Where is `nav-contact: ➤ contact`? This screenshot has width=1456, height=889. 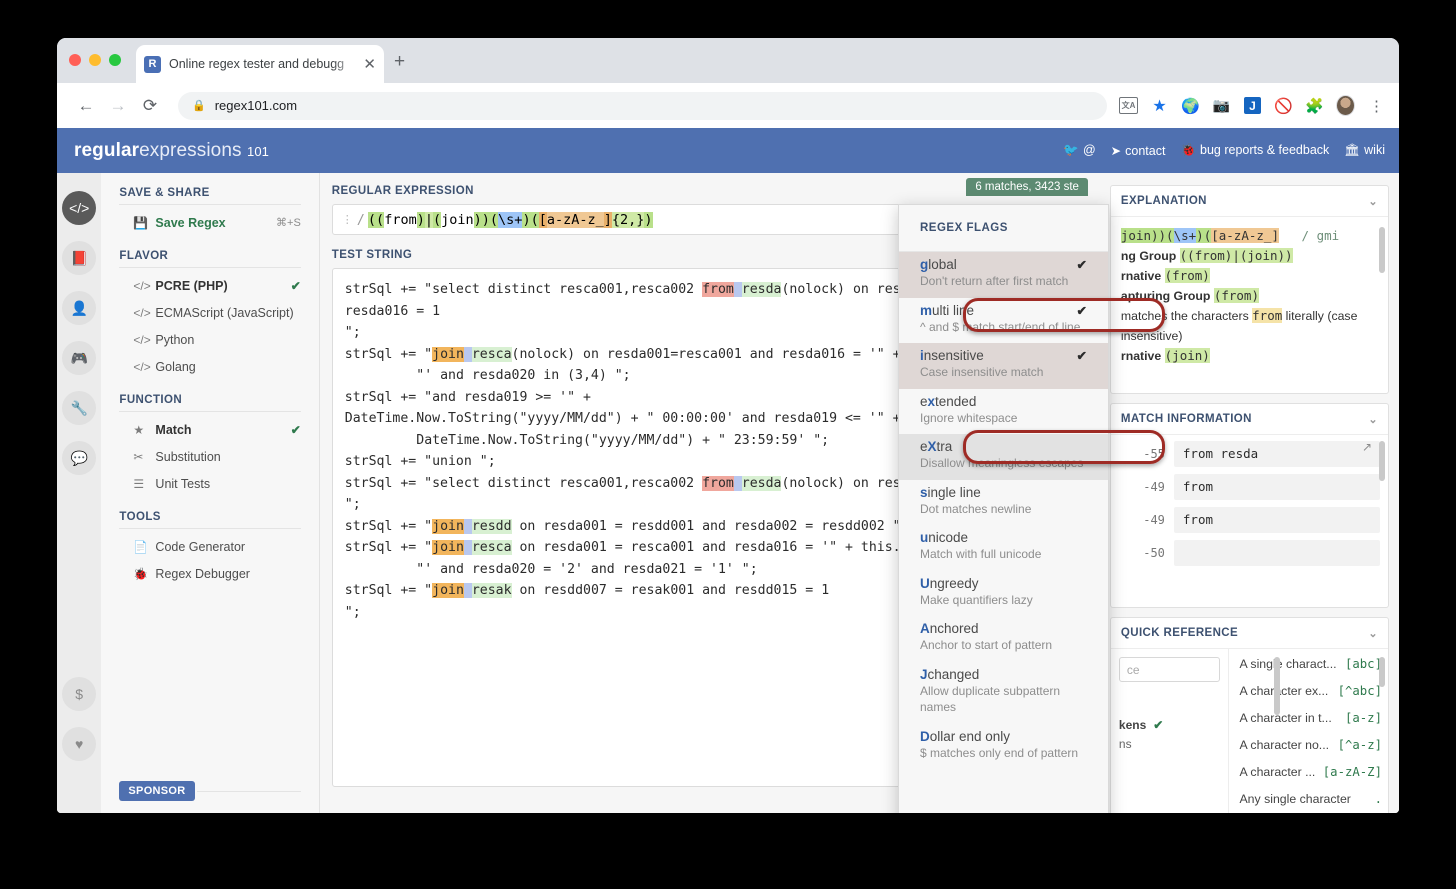
nav-contact: ➤ contact is located at coordinates (1138, 150).